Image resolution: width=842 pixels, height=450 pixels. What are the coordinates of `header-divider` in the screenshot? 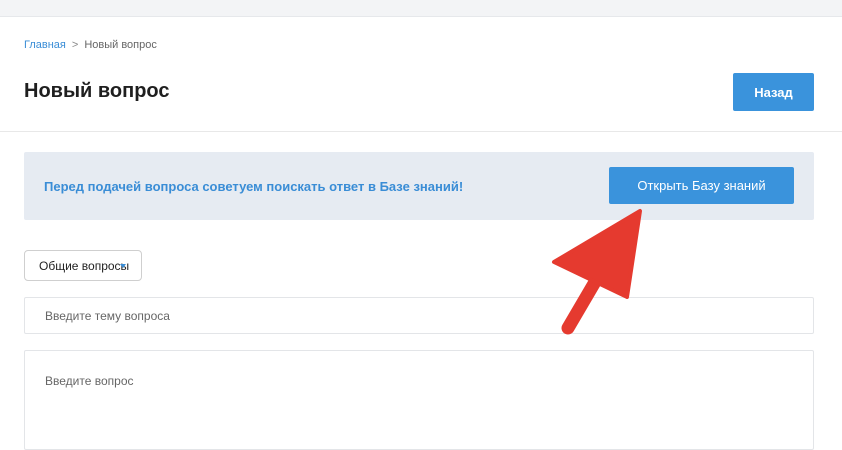 It's located at (421, 131).